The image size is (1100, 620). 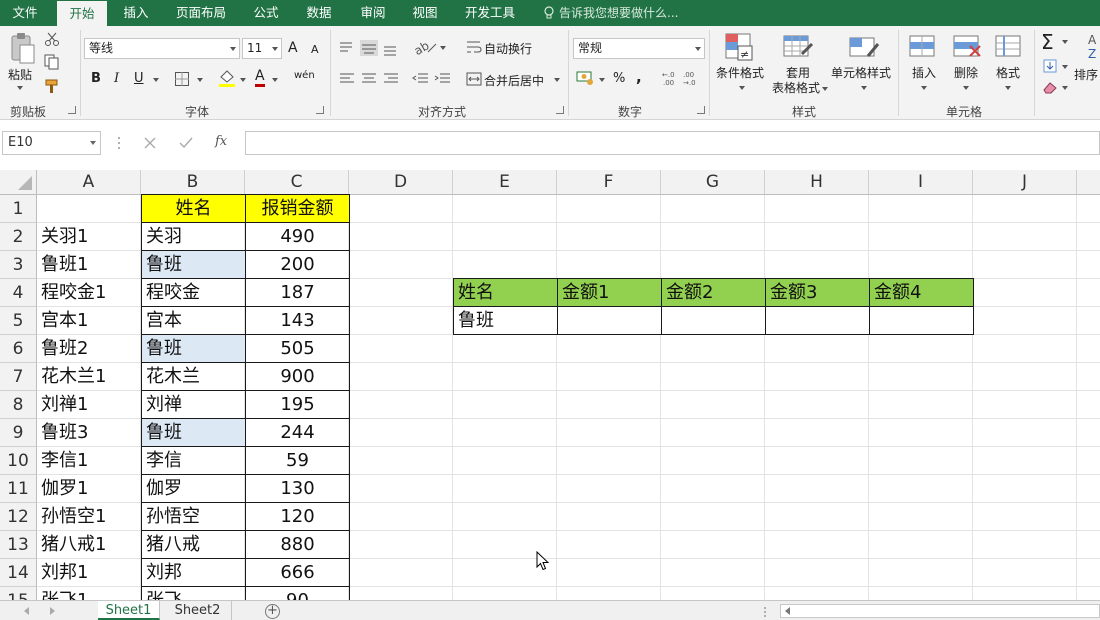 What do you see at coordinates (921, 320) in the screenshot?
I see `cell-i5-lookup-value` at bounding box center [921, 320].